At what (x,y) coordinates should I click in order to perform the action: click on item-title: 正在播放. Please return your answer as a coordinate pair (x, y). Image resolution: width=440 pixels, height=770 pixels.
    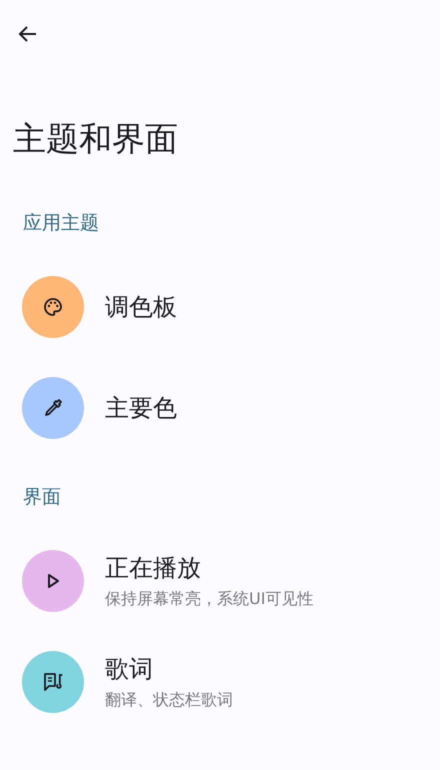
    Looking at the image, I should click on (153, 567).